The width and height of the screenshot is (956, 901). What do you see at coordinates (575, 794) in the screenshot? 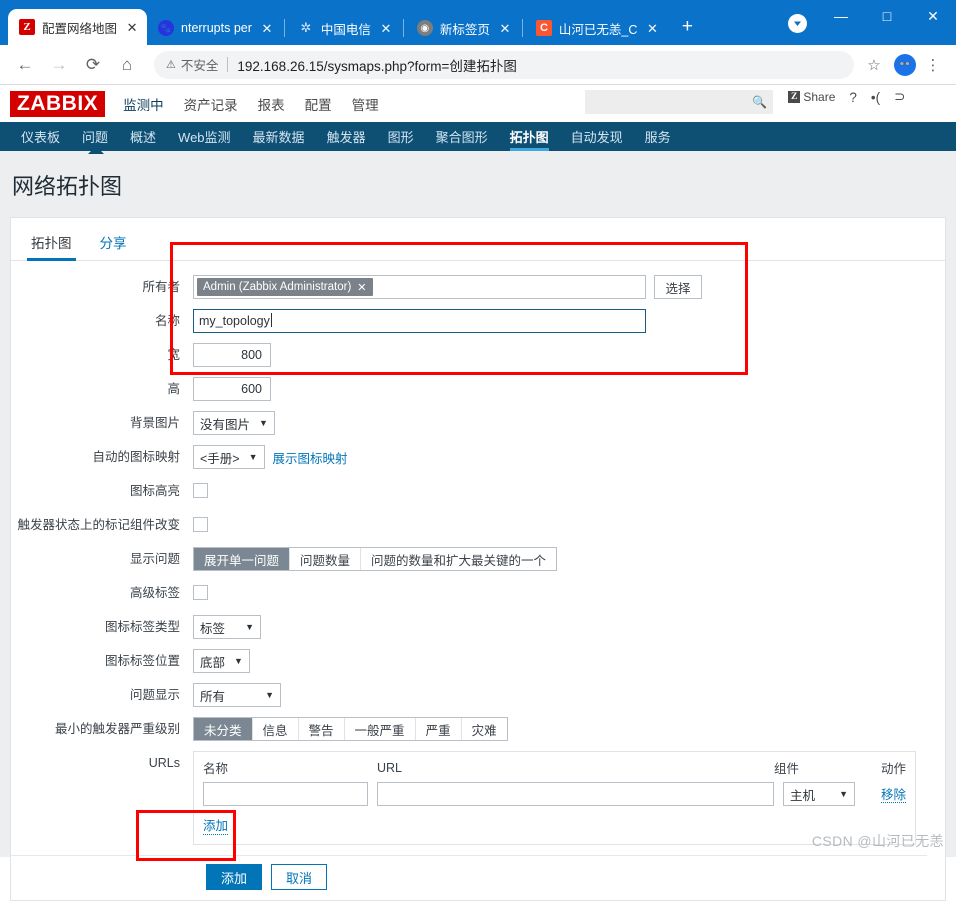
I see `url-value-input` at bounding box center [575, 794].